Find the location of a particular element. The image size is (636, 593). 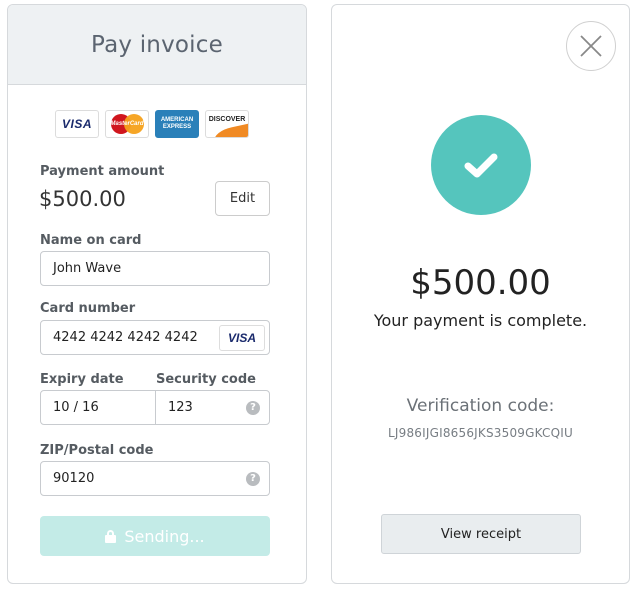

close-button is located at coordinates (591, 46).